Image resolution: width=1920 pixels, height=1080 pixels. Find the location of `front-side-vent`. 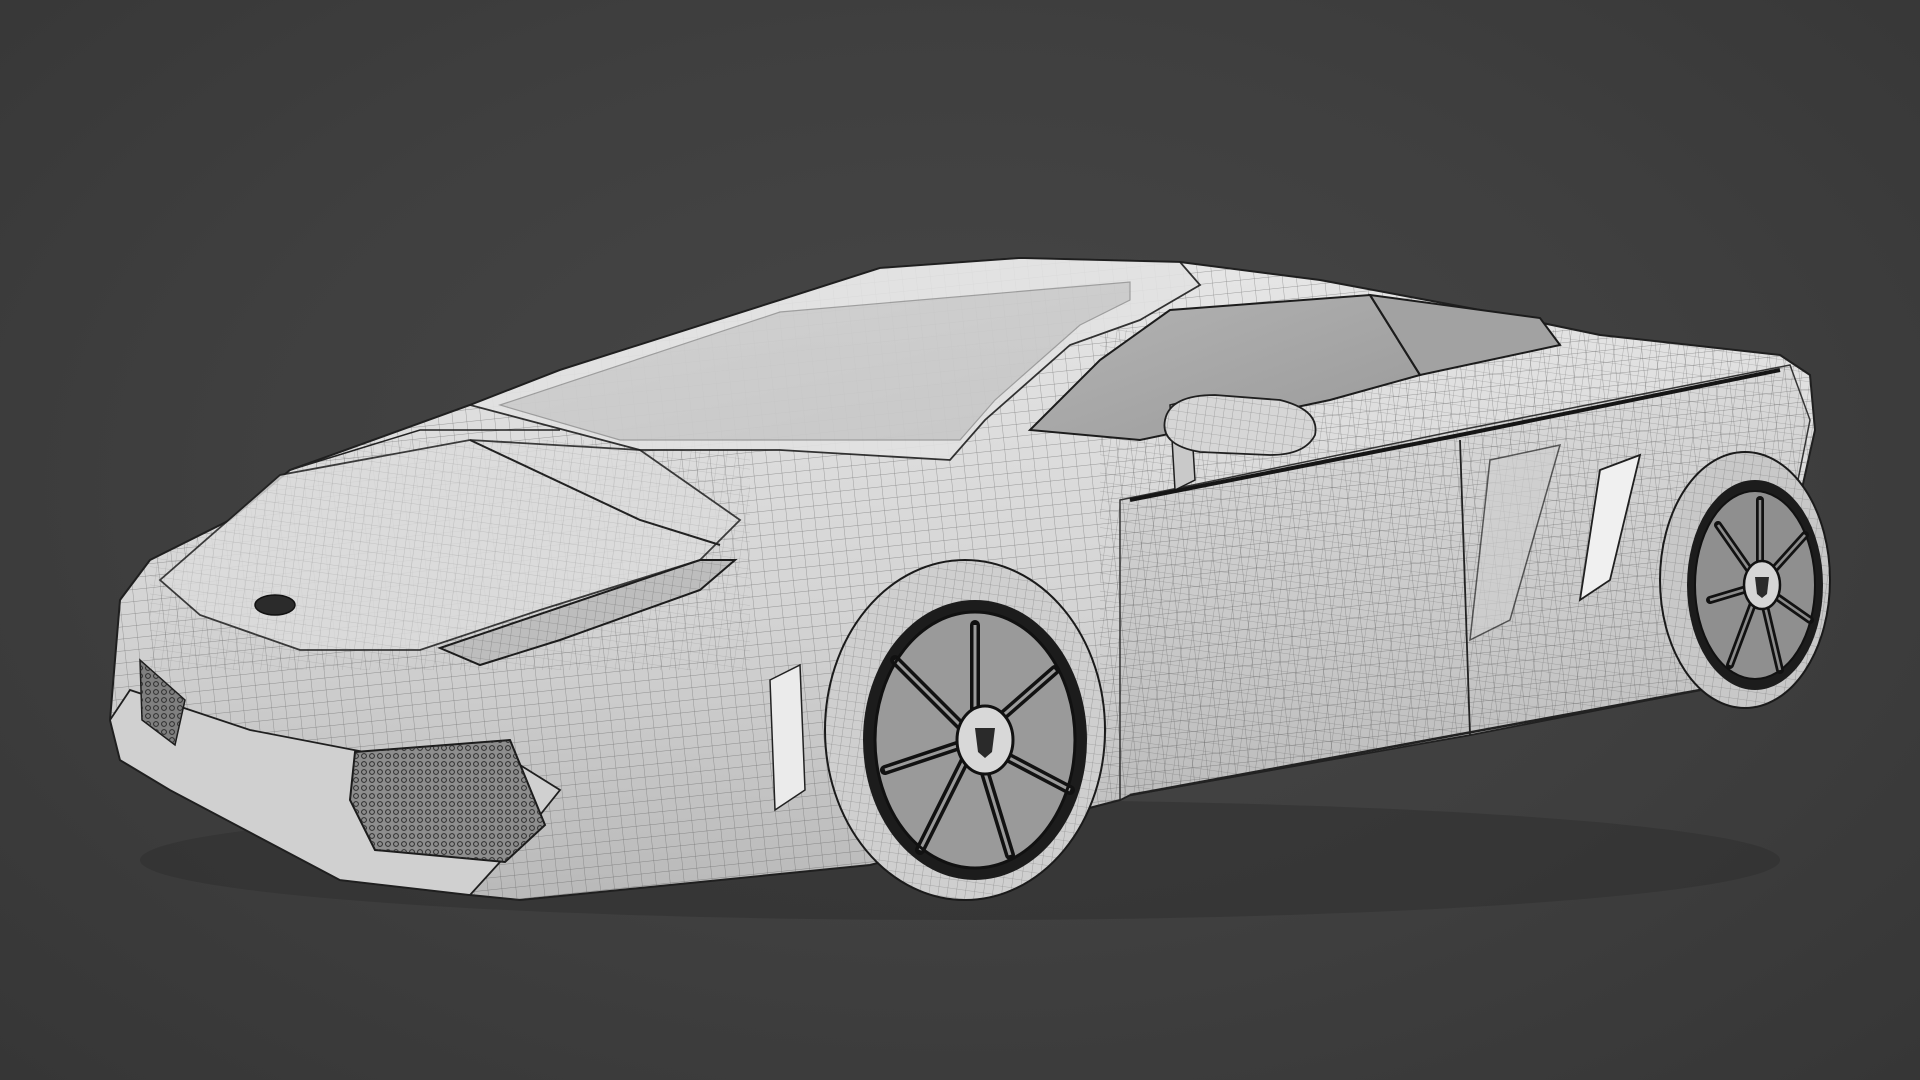

front-side-vent is located at coordinates (787, 737).